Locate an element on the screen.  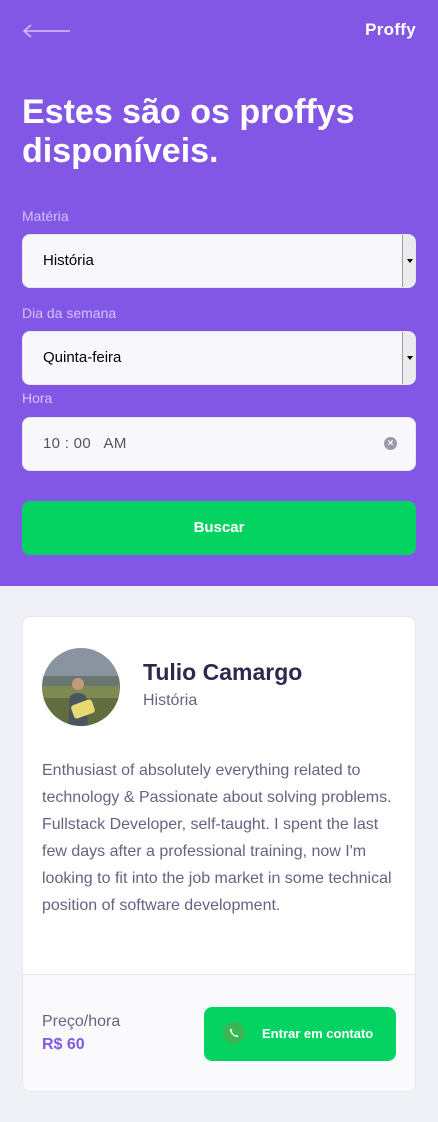
page-title: Estes são os proffys disponíveis. is located at coordinates (188, 131).